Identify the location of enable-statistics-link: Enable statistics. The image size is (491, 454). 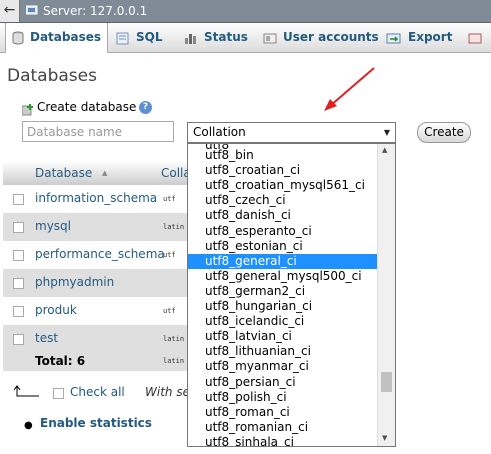
(96, 423).